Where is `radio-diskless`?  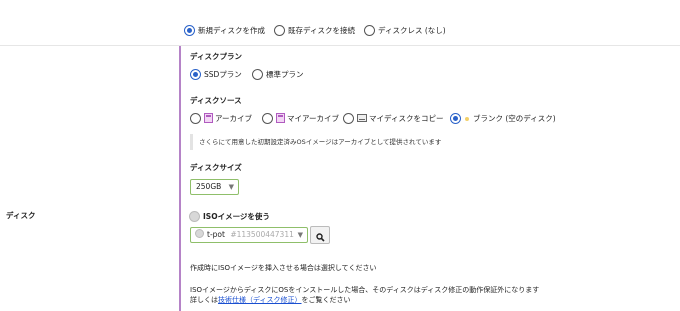
radio-diskless is located at coordinates (369, 30).